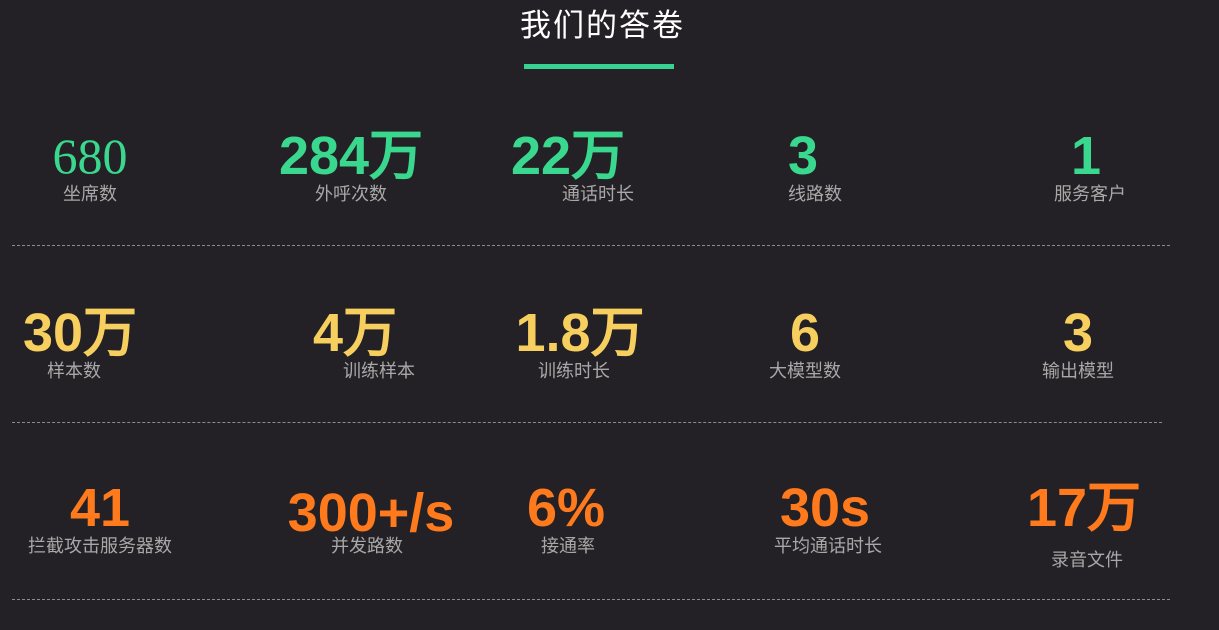  Describe the element at coordinates (90, 194) in the screenshot. I see `stat-label: 坐席数` at that location.